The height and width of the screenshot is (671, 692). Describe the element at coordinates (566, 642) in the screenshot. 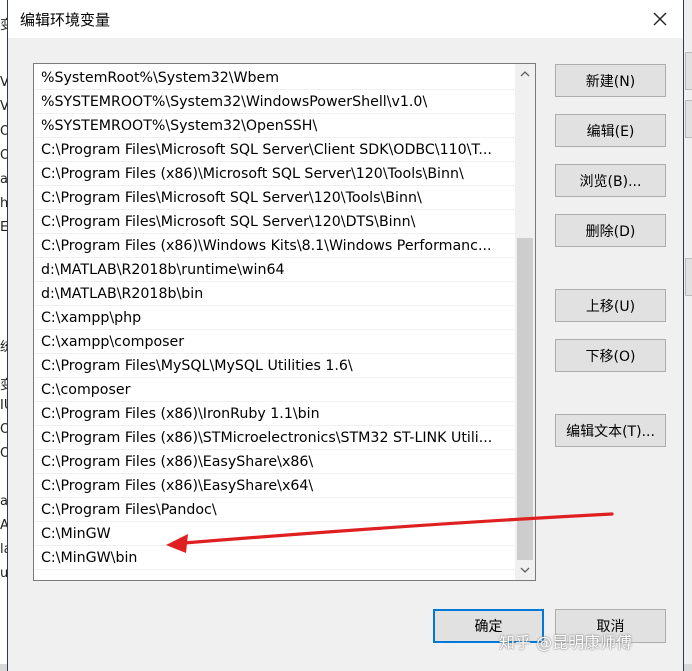

I see `watermark: 知乎 @昆明康师傅` at that location.